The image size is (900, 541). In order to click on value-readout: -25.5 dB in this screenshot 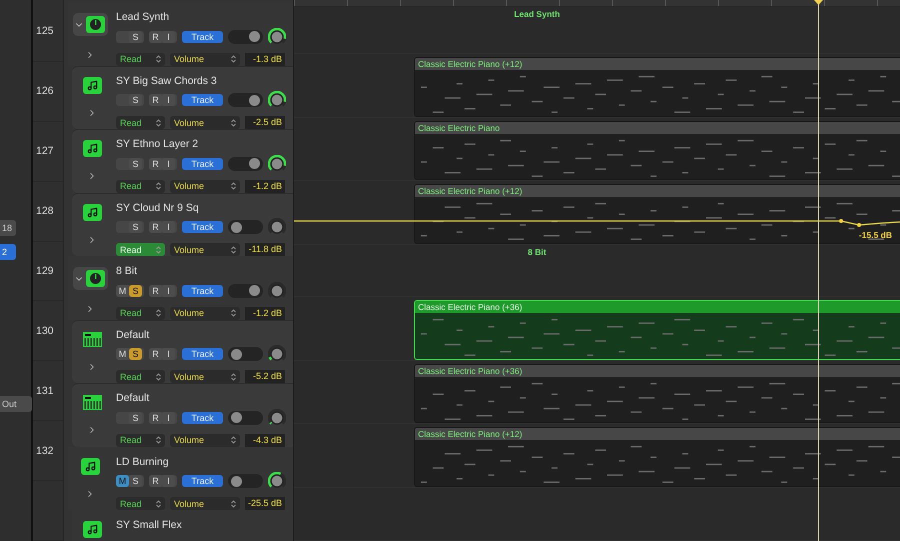, I will do `click(265, 503)`.